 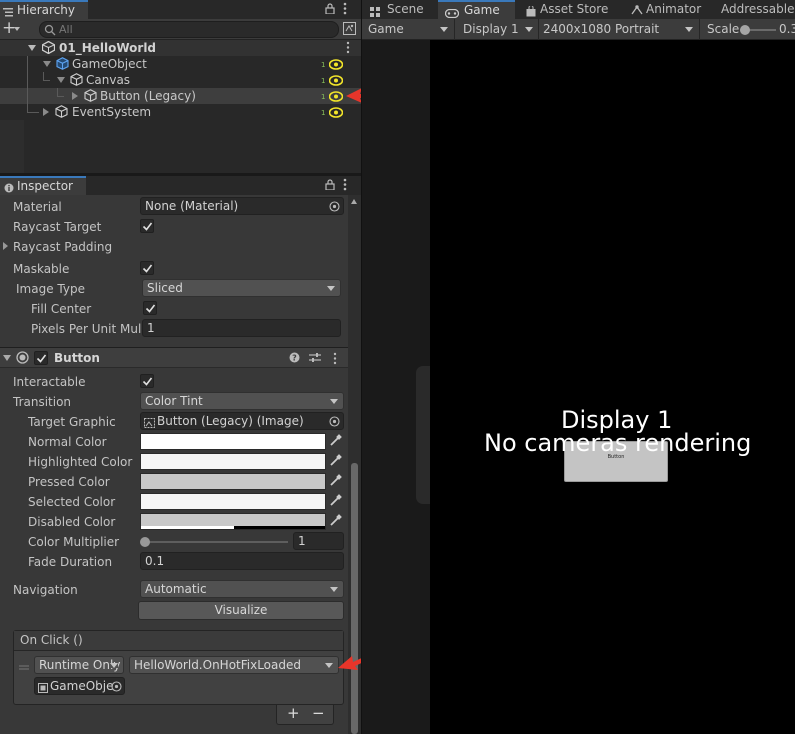 What do you see at coordinates (22, 359) in the screenshot?
I see `button-component-icon` at bounding box center [22, 359].